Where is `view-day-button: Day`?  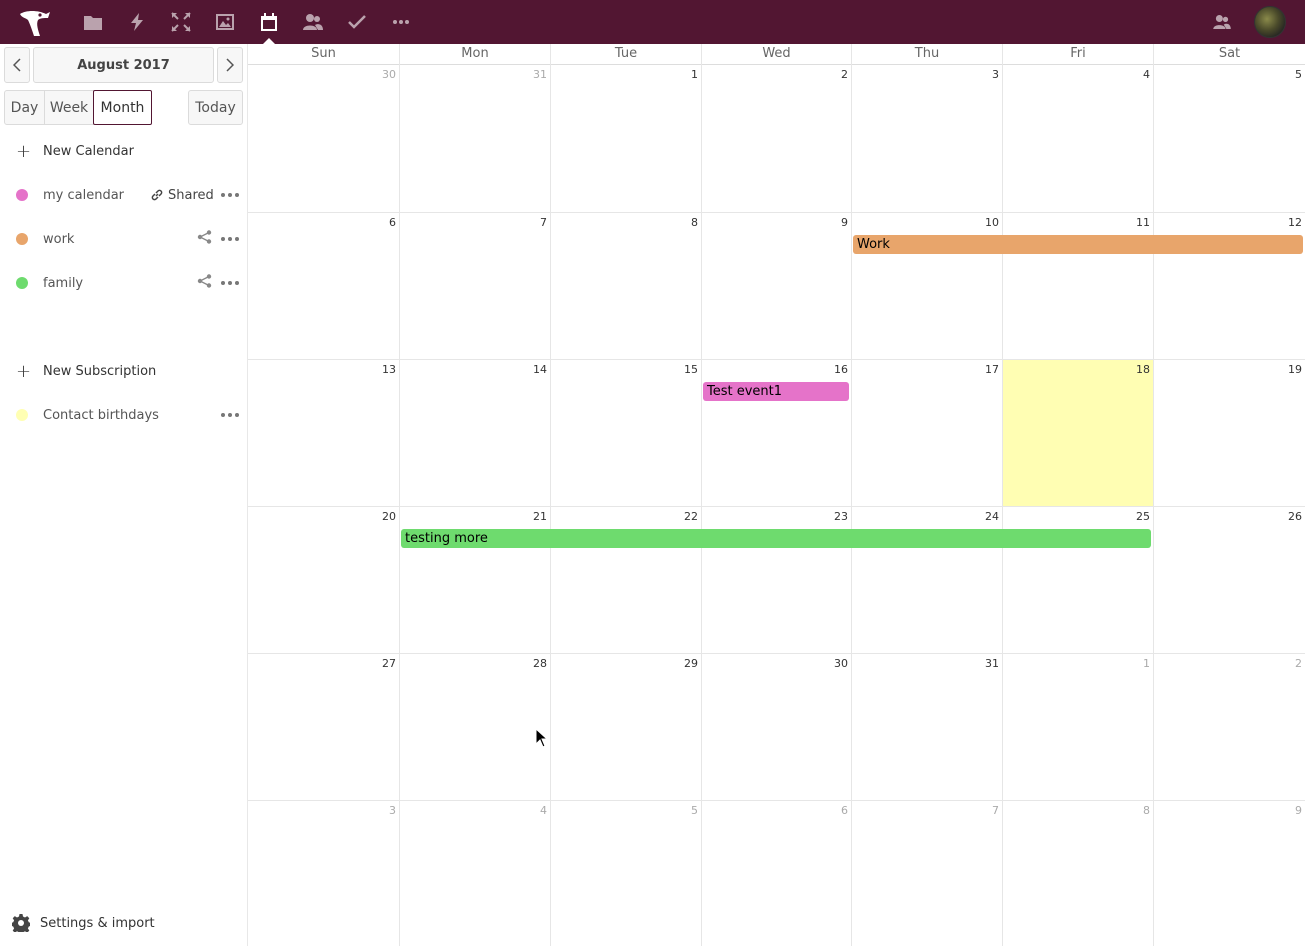 view-day-button: Day is located at coordinates (24, 107).